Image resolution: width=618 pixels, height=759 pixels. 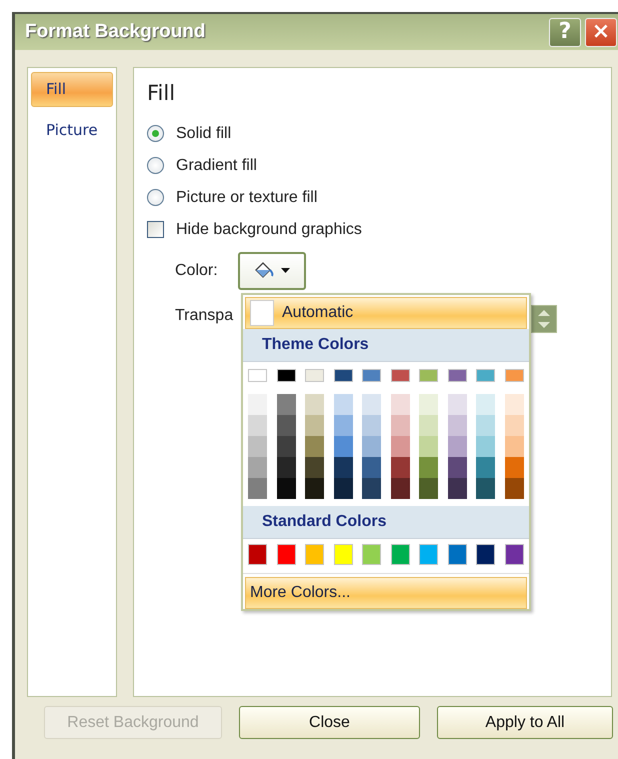 What do you see at coordinates (386, 345) in the screenshot?
I see `section-heading: Theme Colors` at bounding box center [386, 345].